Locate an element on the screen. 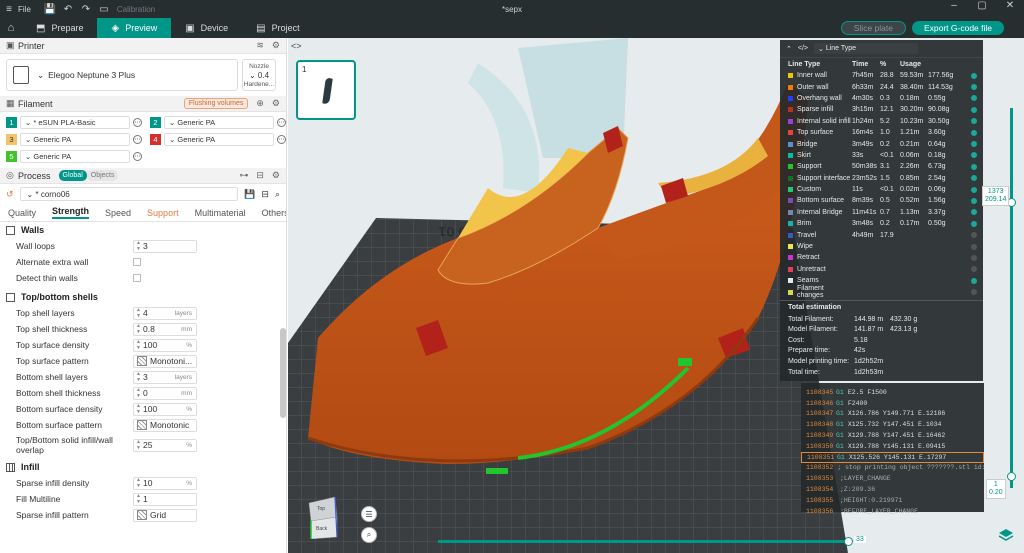 The width and height of the screenshot is (1024, 553). view-type-select: ⌄ Line Type is located at coordinates (866, 48).